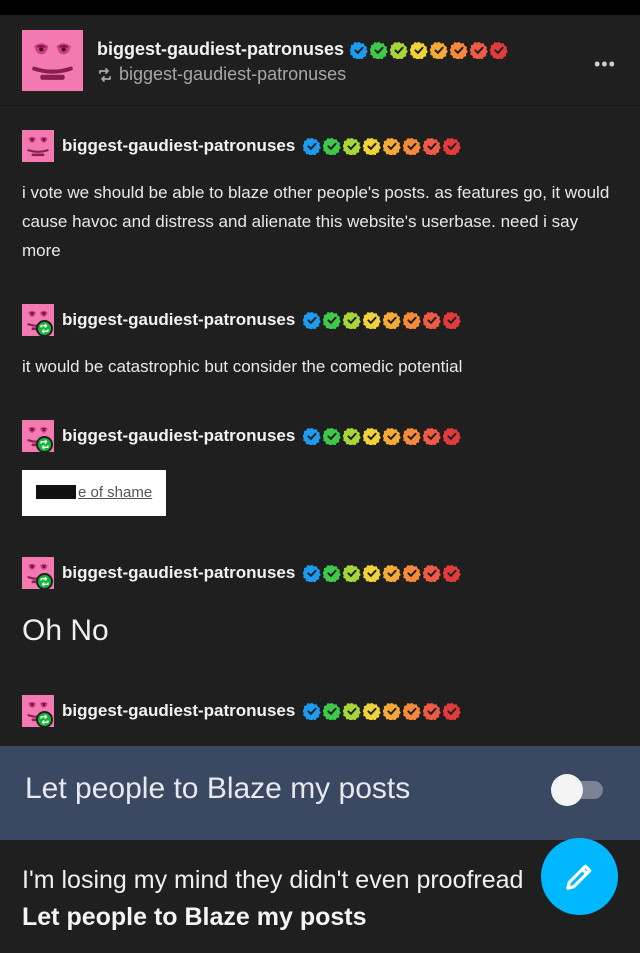 The image size is (640, 953). Describe the element at coordinates (115, 492) in the screenshot. I see `image-caption: e of shame` at that location.